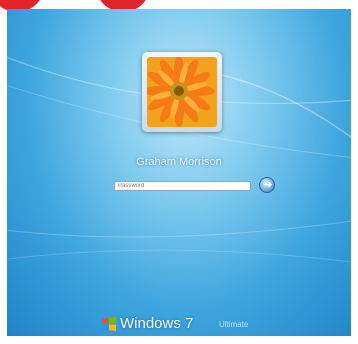 The image size is (358, 344). I want to click on windows-wordmark: Windows 7, so click(157, 323).